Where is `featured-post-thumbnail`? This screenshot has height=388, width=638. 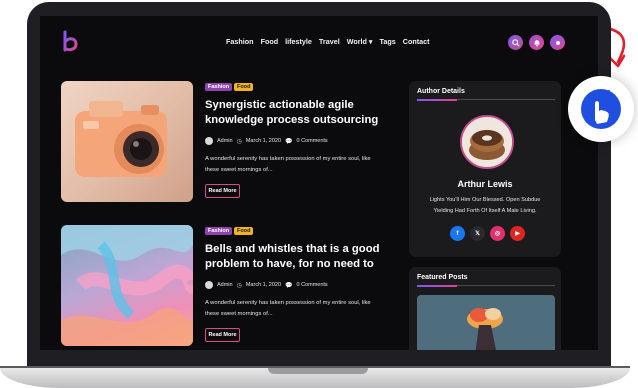 featured-post-thumbnail is located at coordinates (486, 322).